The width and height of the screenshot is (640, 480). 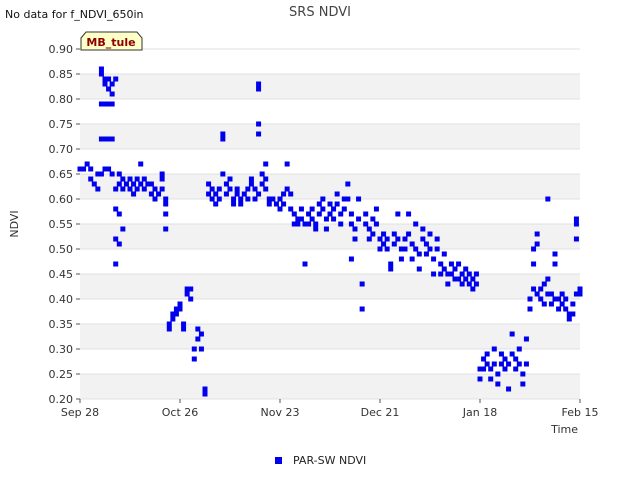 What do you see at coordinates (564, 429) in the screenshot?
I see `x-axis-label: Time` at bounding box center [564, 429].